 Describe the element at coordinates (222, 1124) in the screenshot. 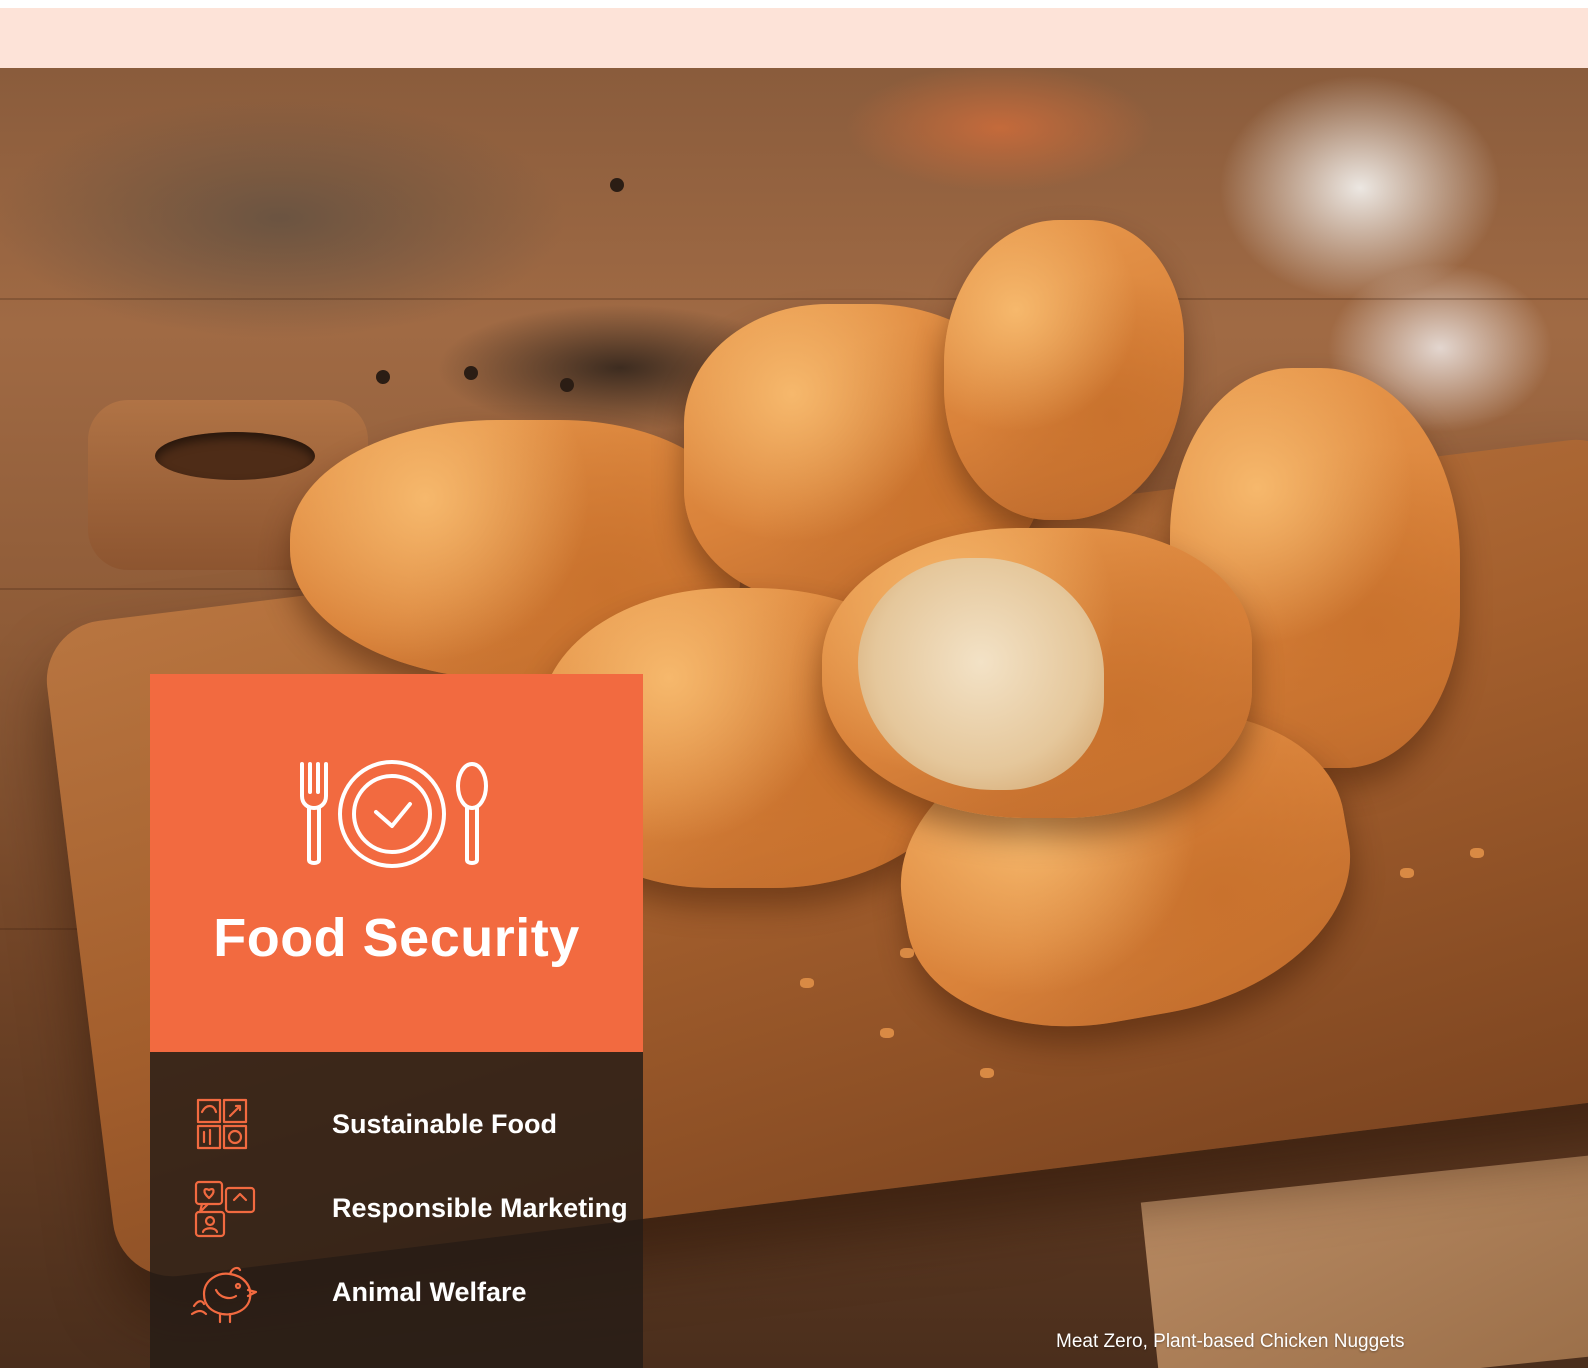

I see `sustainable-food-icon` at that location.